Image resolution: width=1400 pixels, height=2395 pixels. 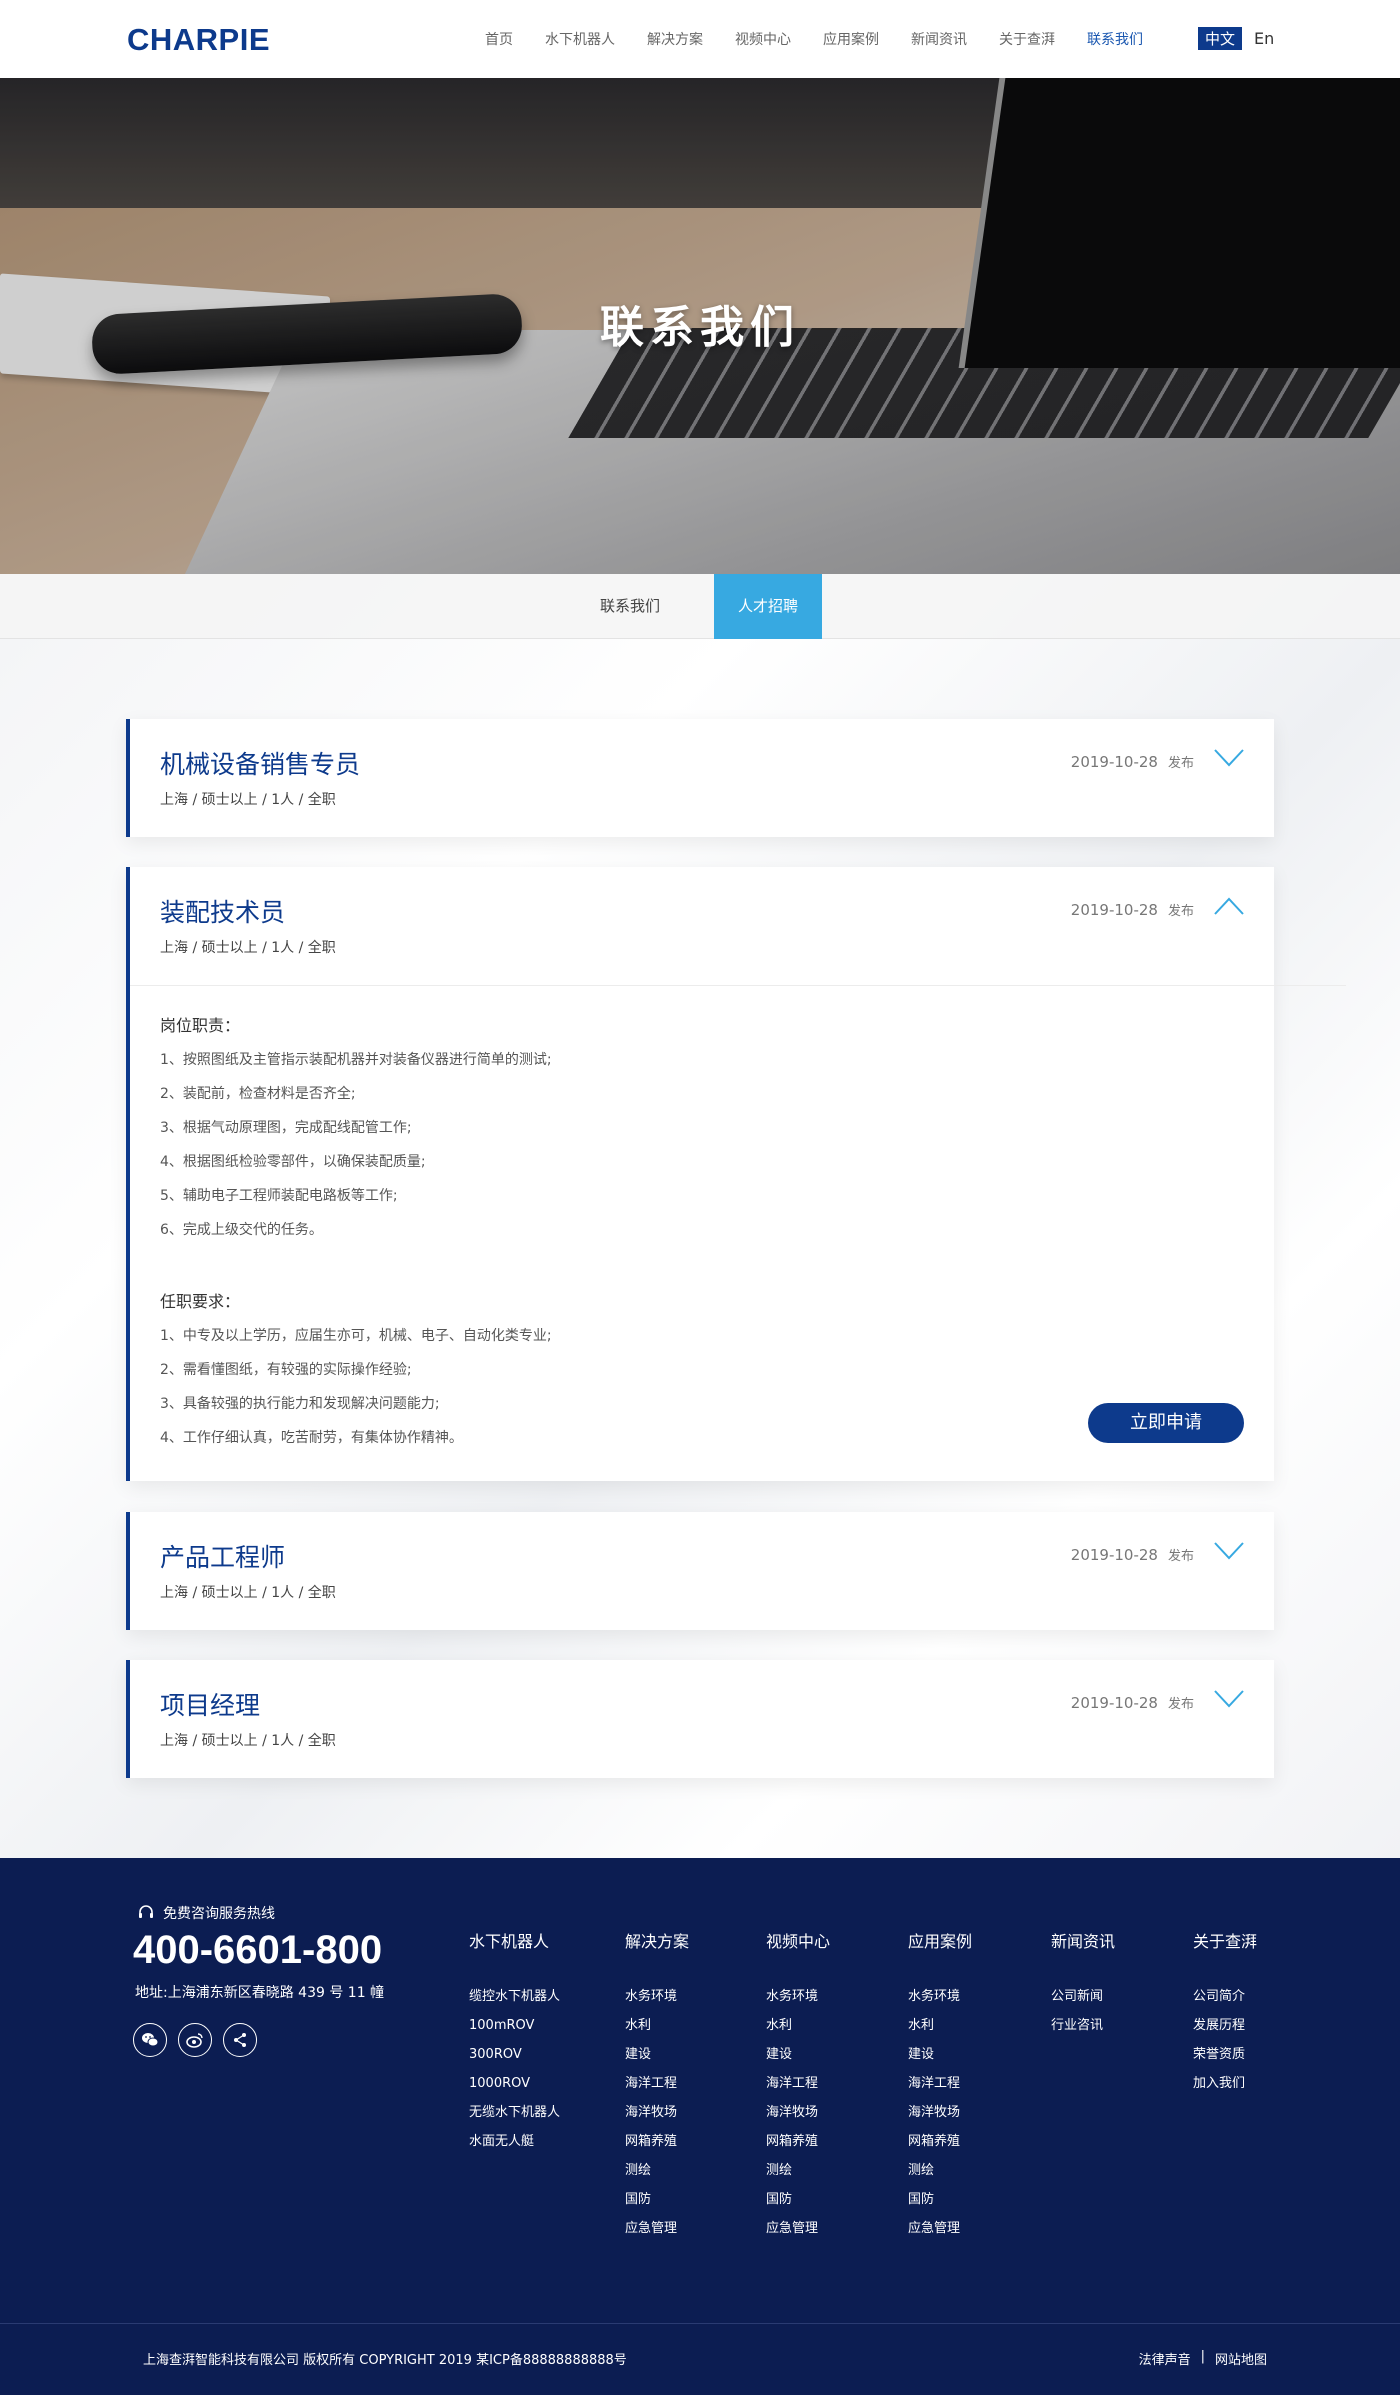 What do you see at coordinates (514, 2032) in the screenshot?
I see `footer-link: 100mROV` at bounding box center [514, 2032].